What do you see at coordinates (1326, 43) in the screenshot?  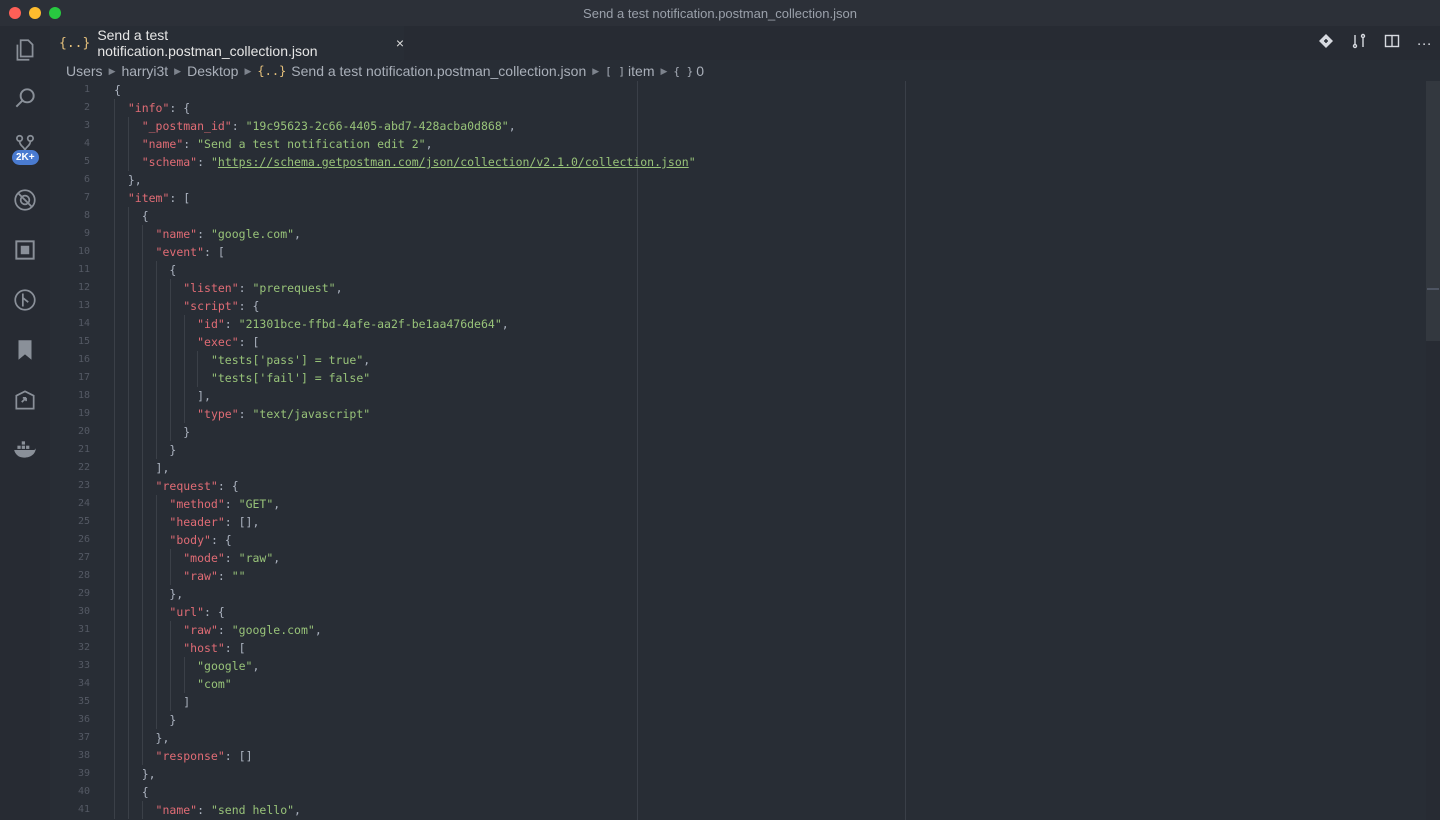 I see `compare-icon` at bounding box center [1326, 43].